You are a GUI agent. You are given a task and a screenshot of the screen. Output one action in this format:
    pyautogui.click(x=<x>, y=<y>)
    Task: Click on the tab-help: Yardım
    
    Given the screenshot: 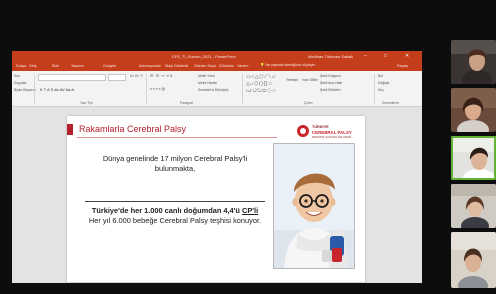 What is the action you would take?
    pyautogui.click(x=242, y=66)
    